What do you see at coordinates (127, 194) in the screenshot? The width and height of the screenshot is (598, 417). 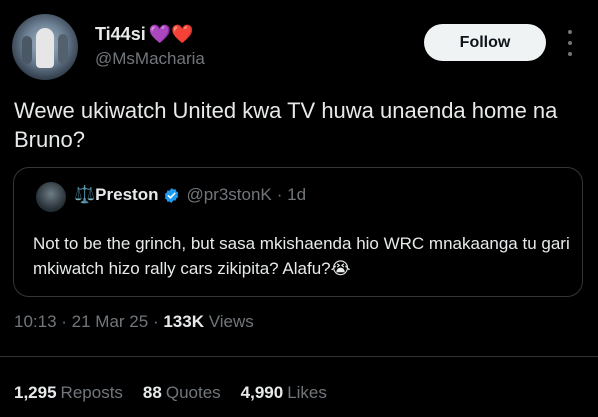 I see `quote-author-name: Preston` at bounding box center [127, 194].